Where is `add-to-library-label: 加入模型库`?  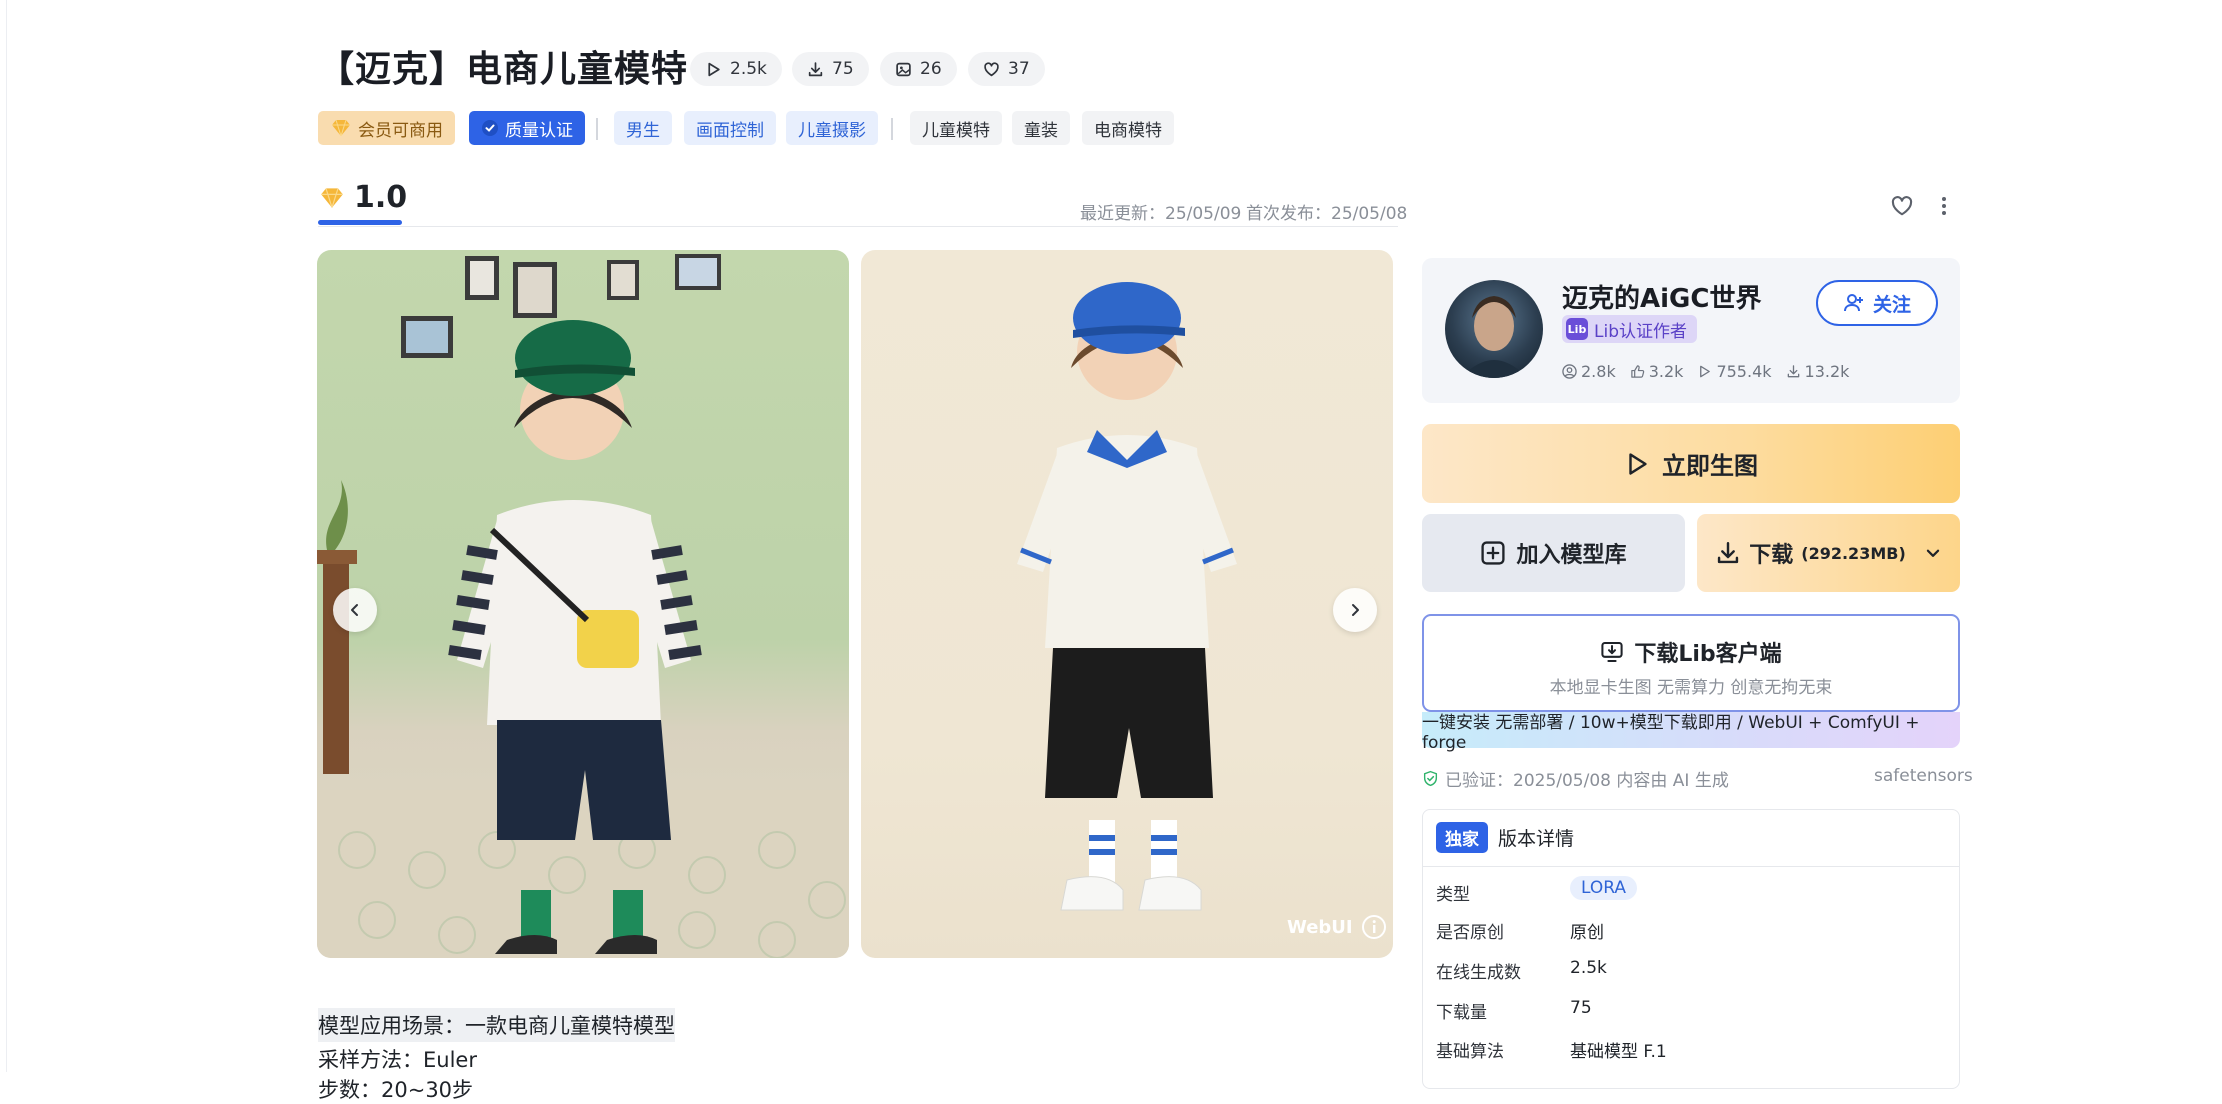 add-to-library-label: 加入模型库 is located at coordinates (1571, 555).